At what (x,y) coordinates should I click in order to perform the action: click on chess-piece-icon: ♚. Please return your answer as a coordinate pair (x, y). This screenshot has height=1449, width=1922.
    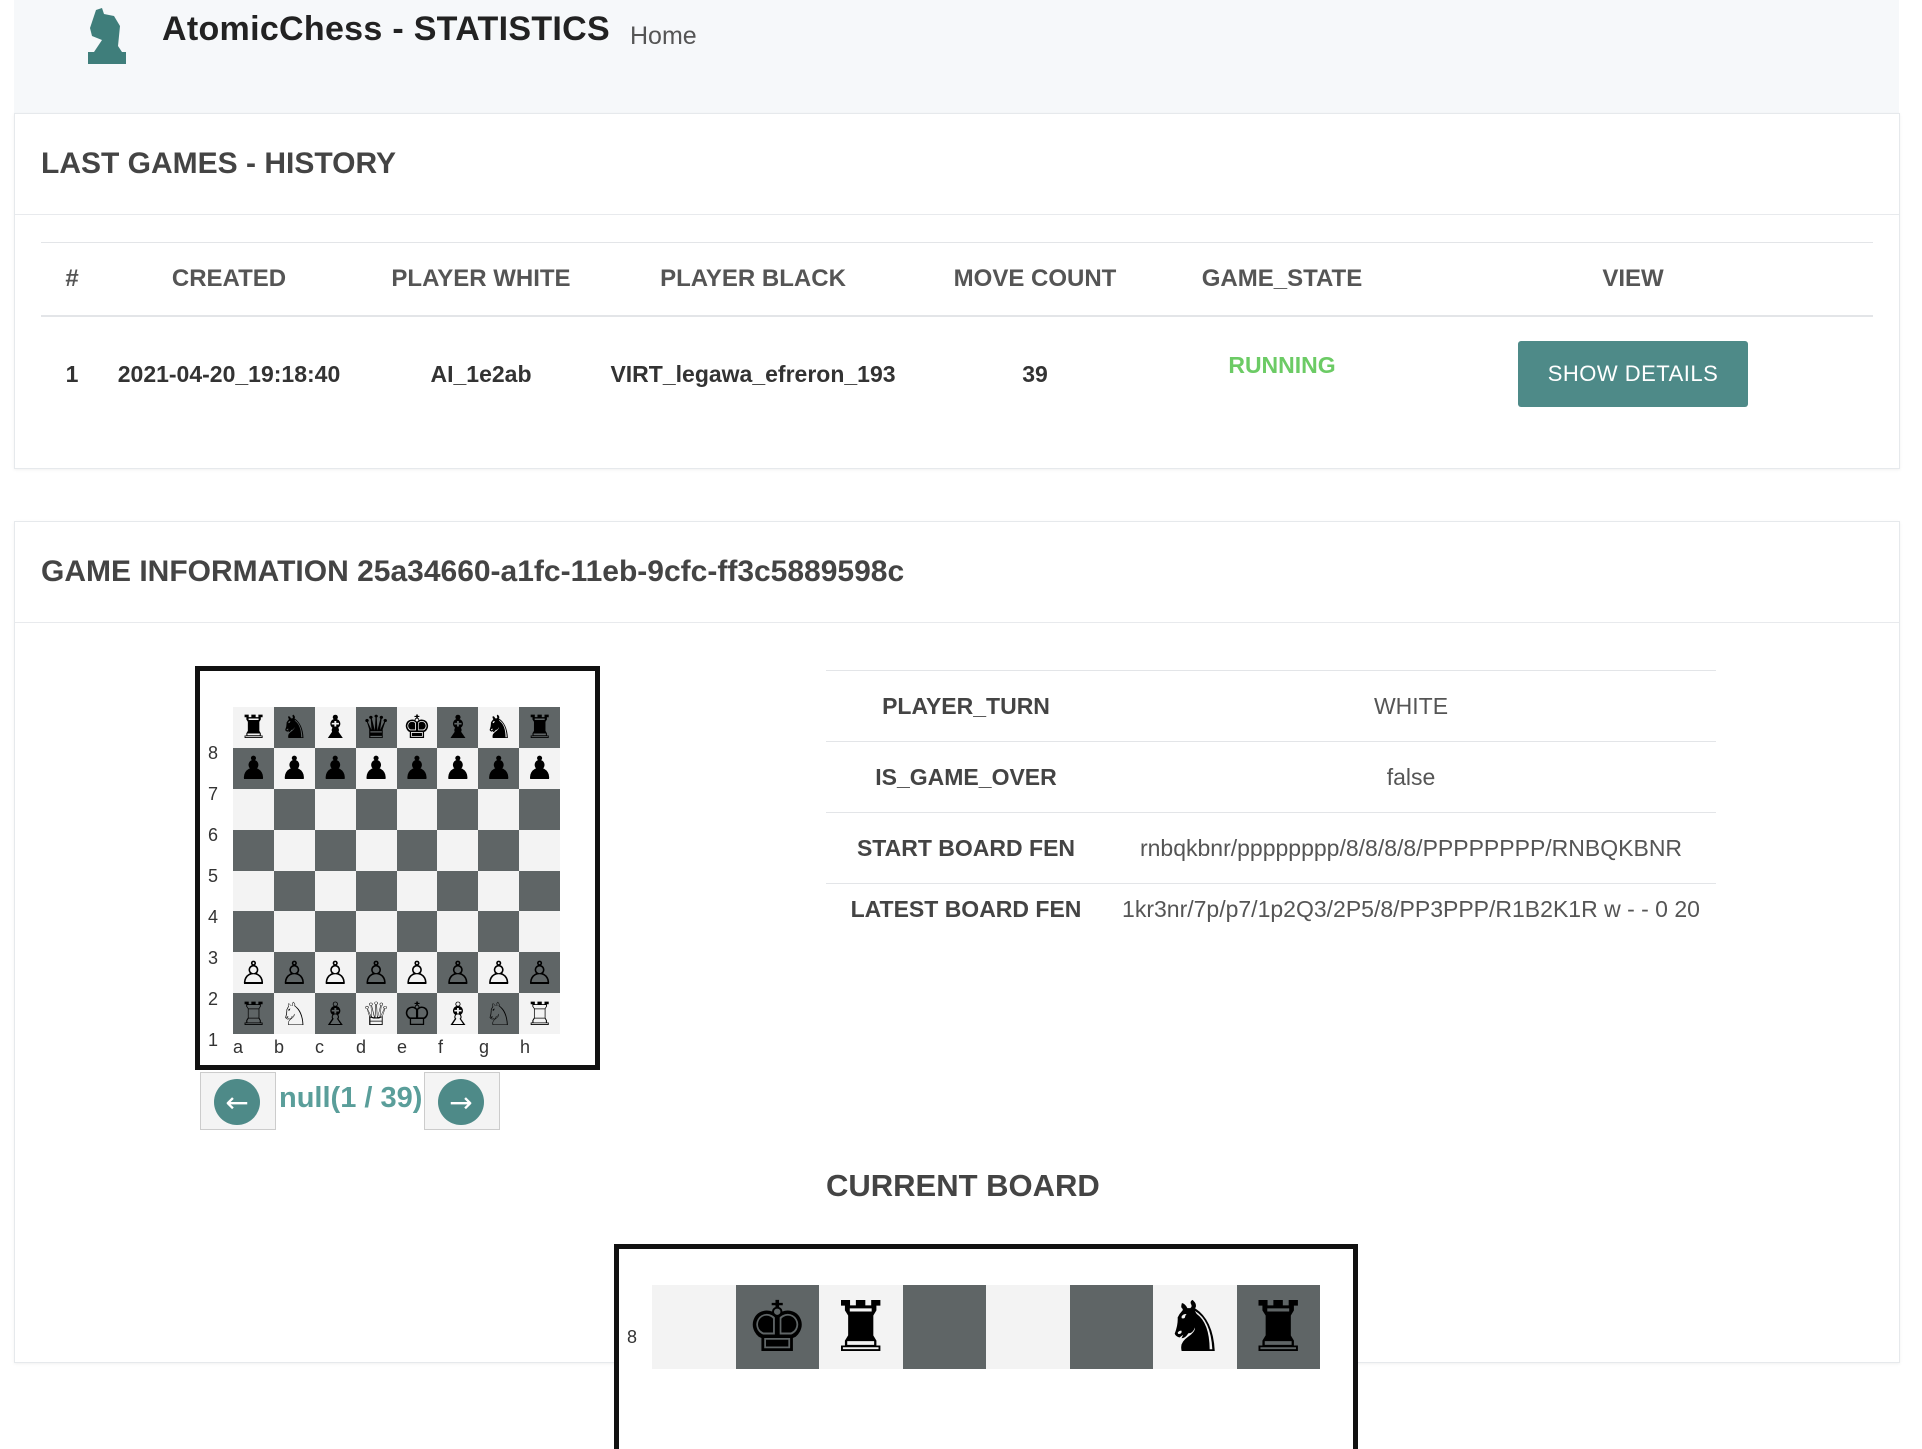
    Looking at the image, I should click on (417, 727).